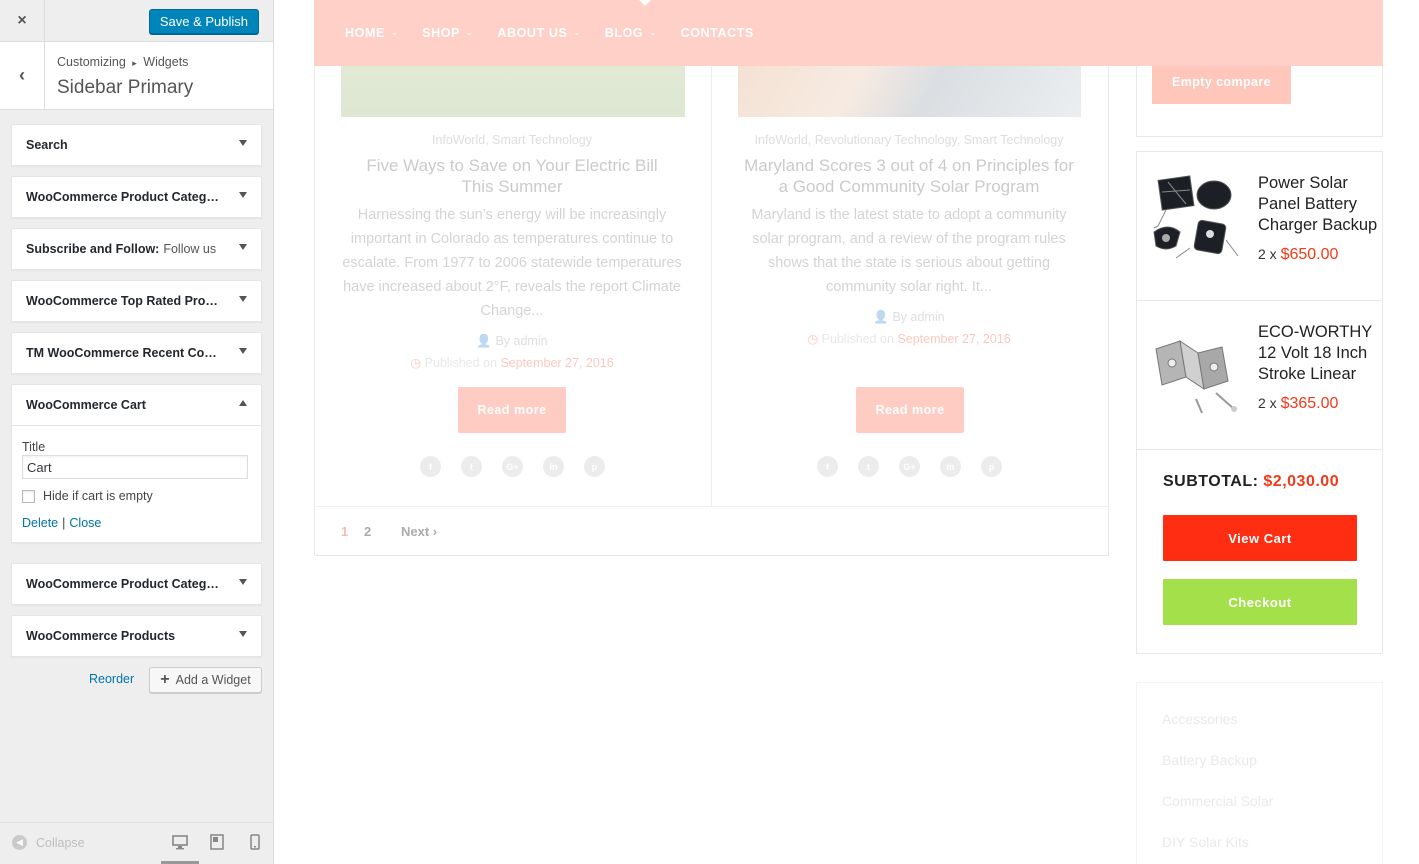  I want to click on close-link: Close, so click(85, 523).